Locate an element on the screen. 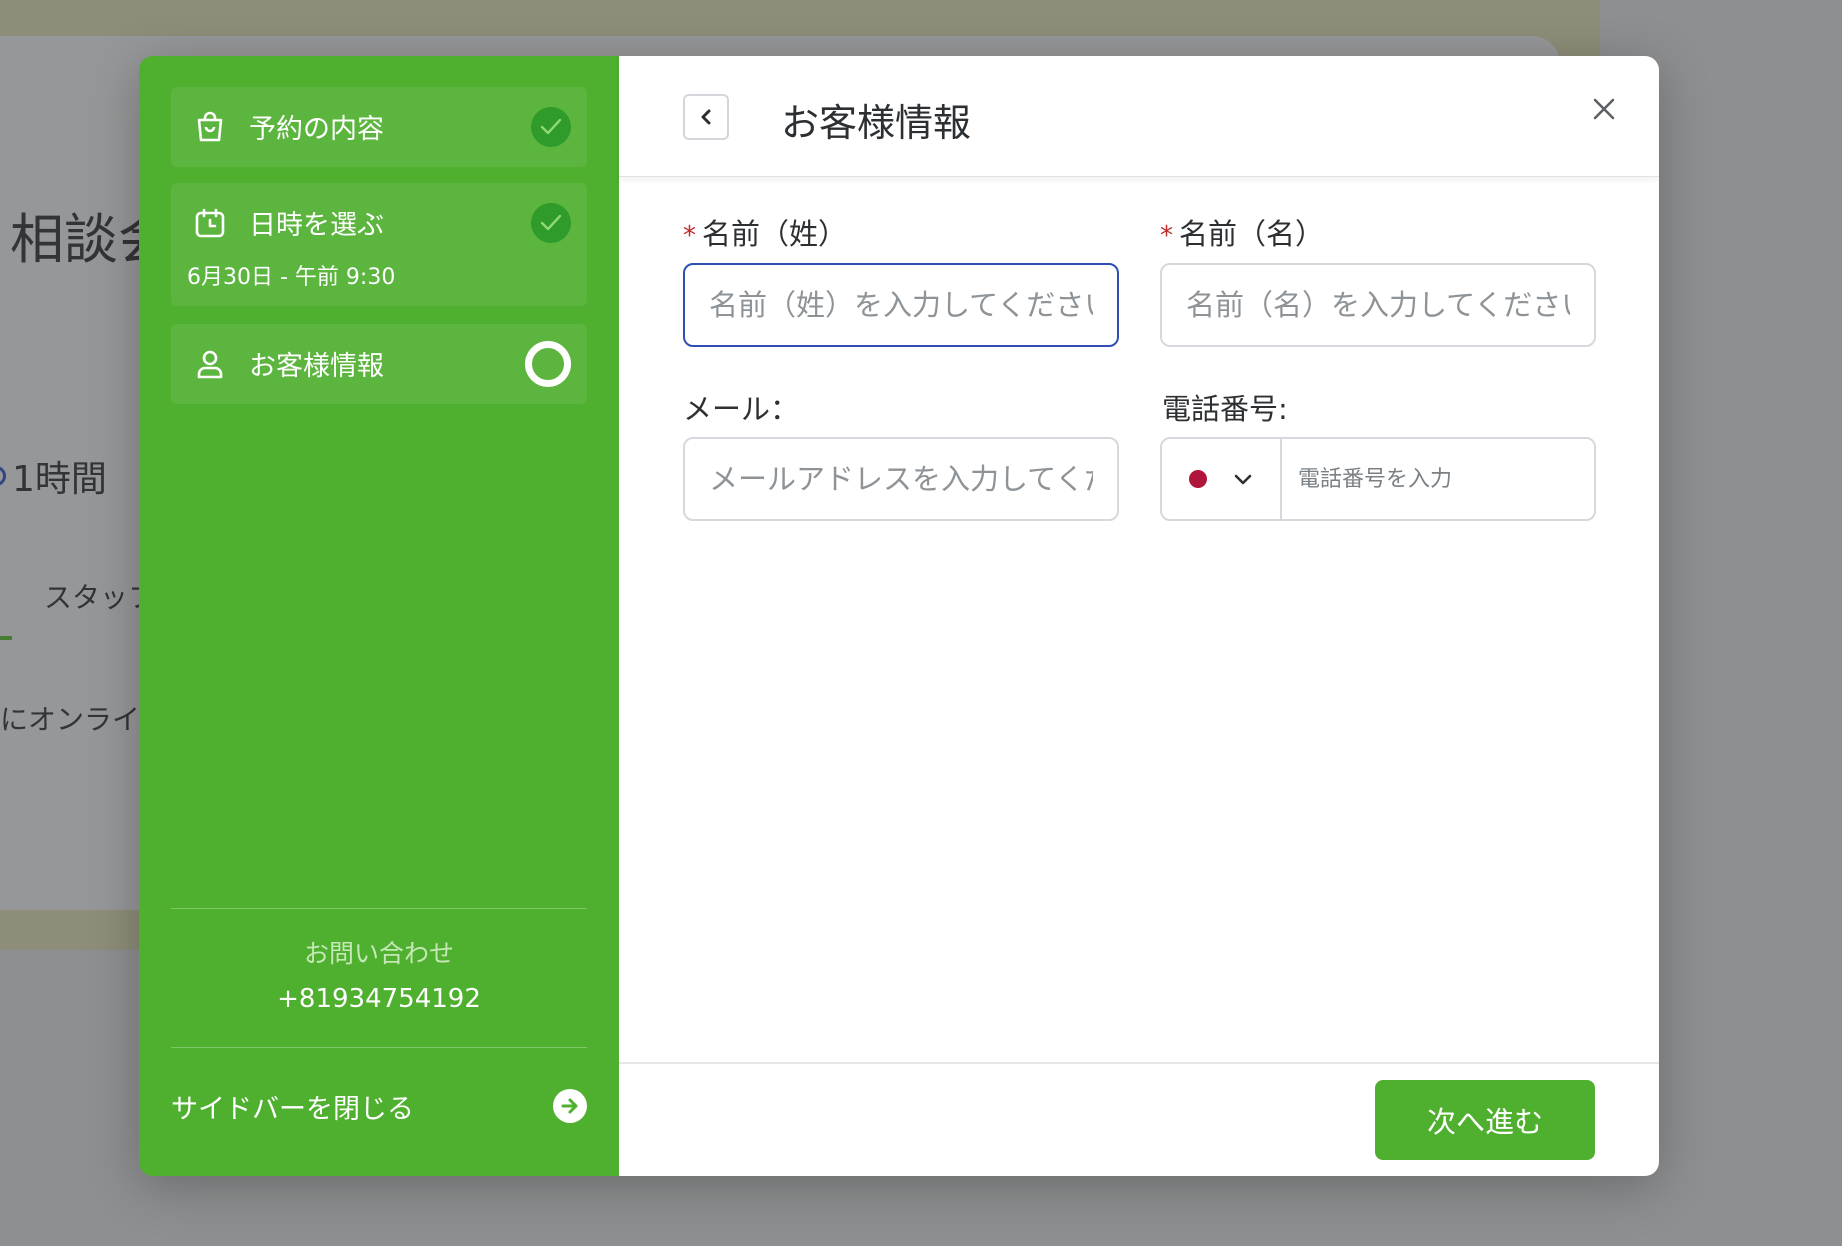 The height and width of the screenshot is (1246, 1842). first-name-input is located at coordinates (1378, 305).